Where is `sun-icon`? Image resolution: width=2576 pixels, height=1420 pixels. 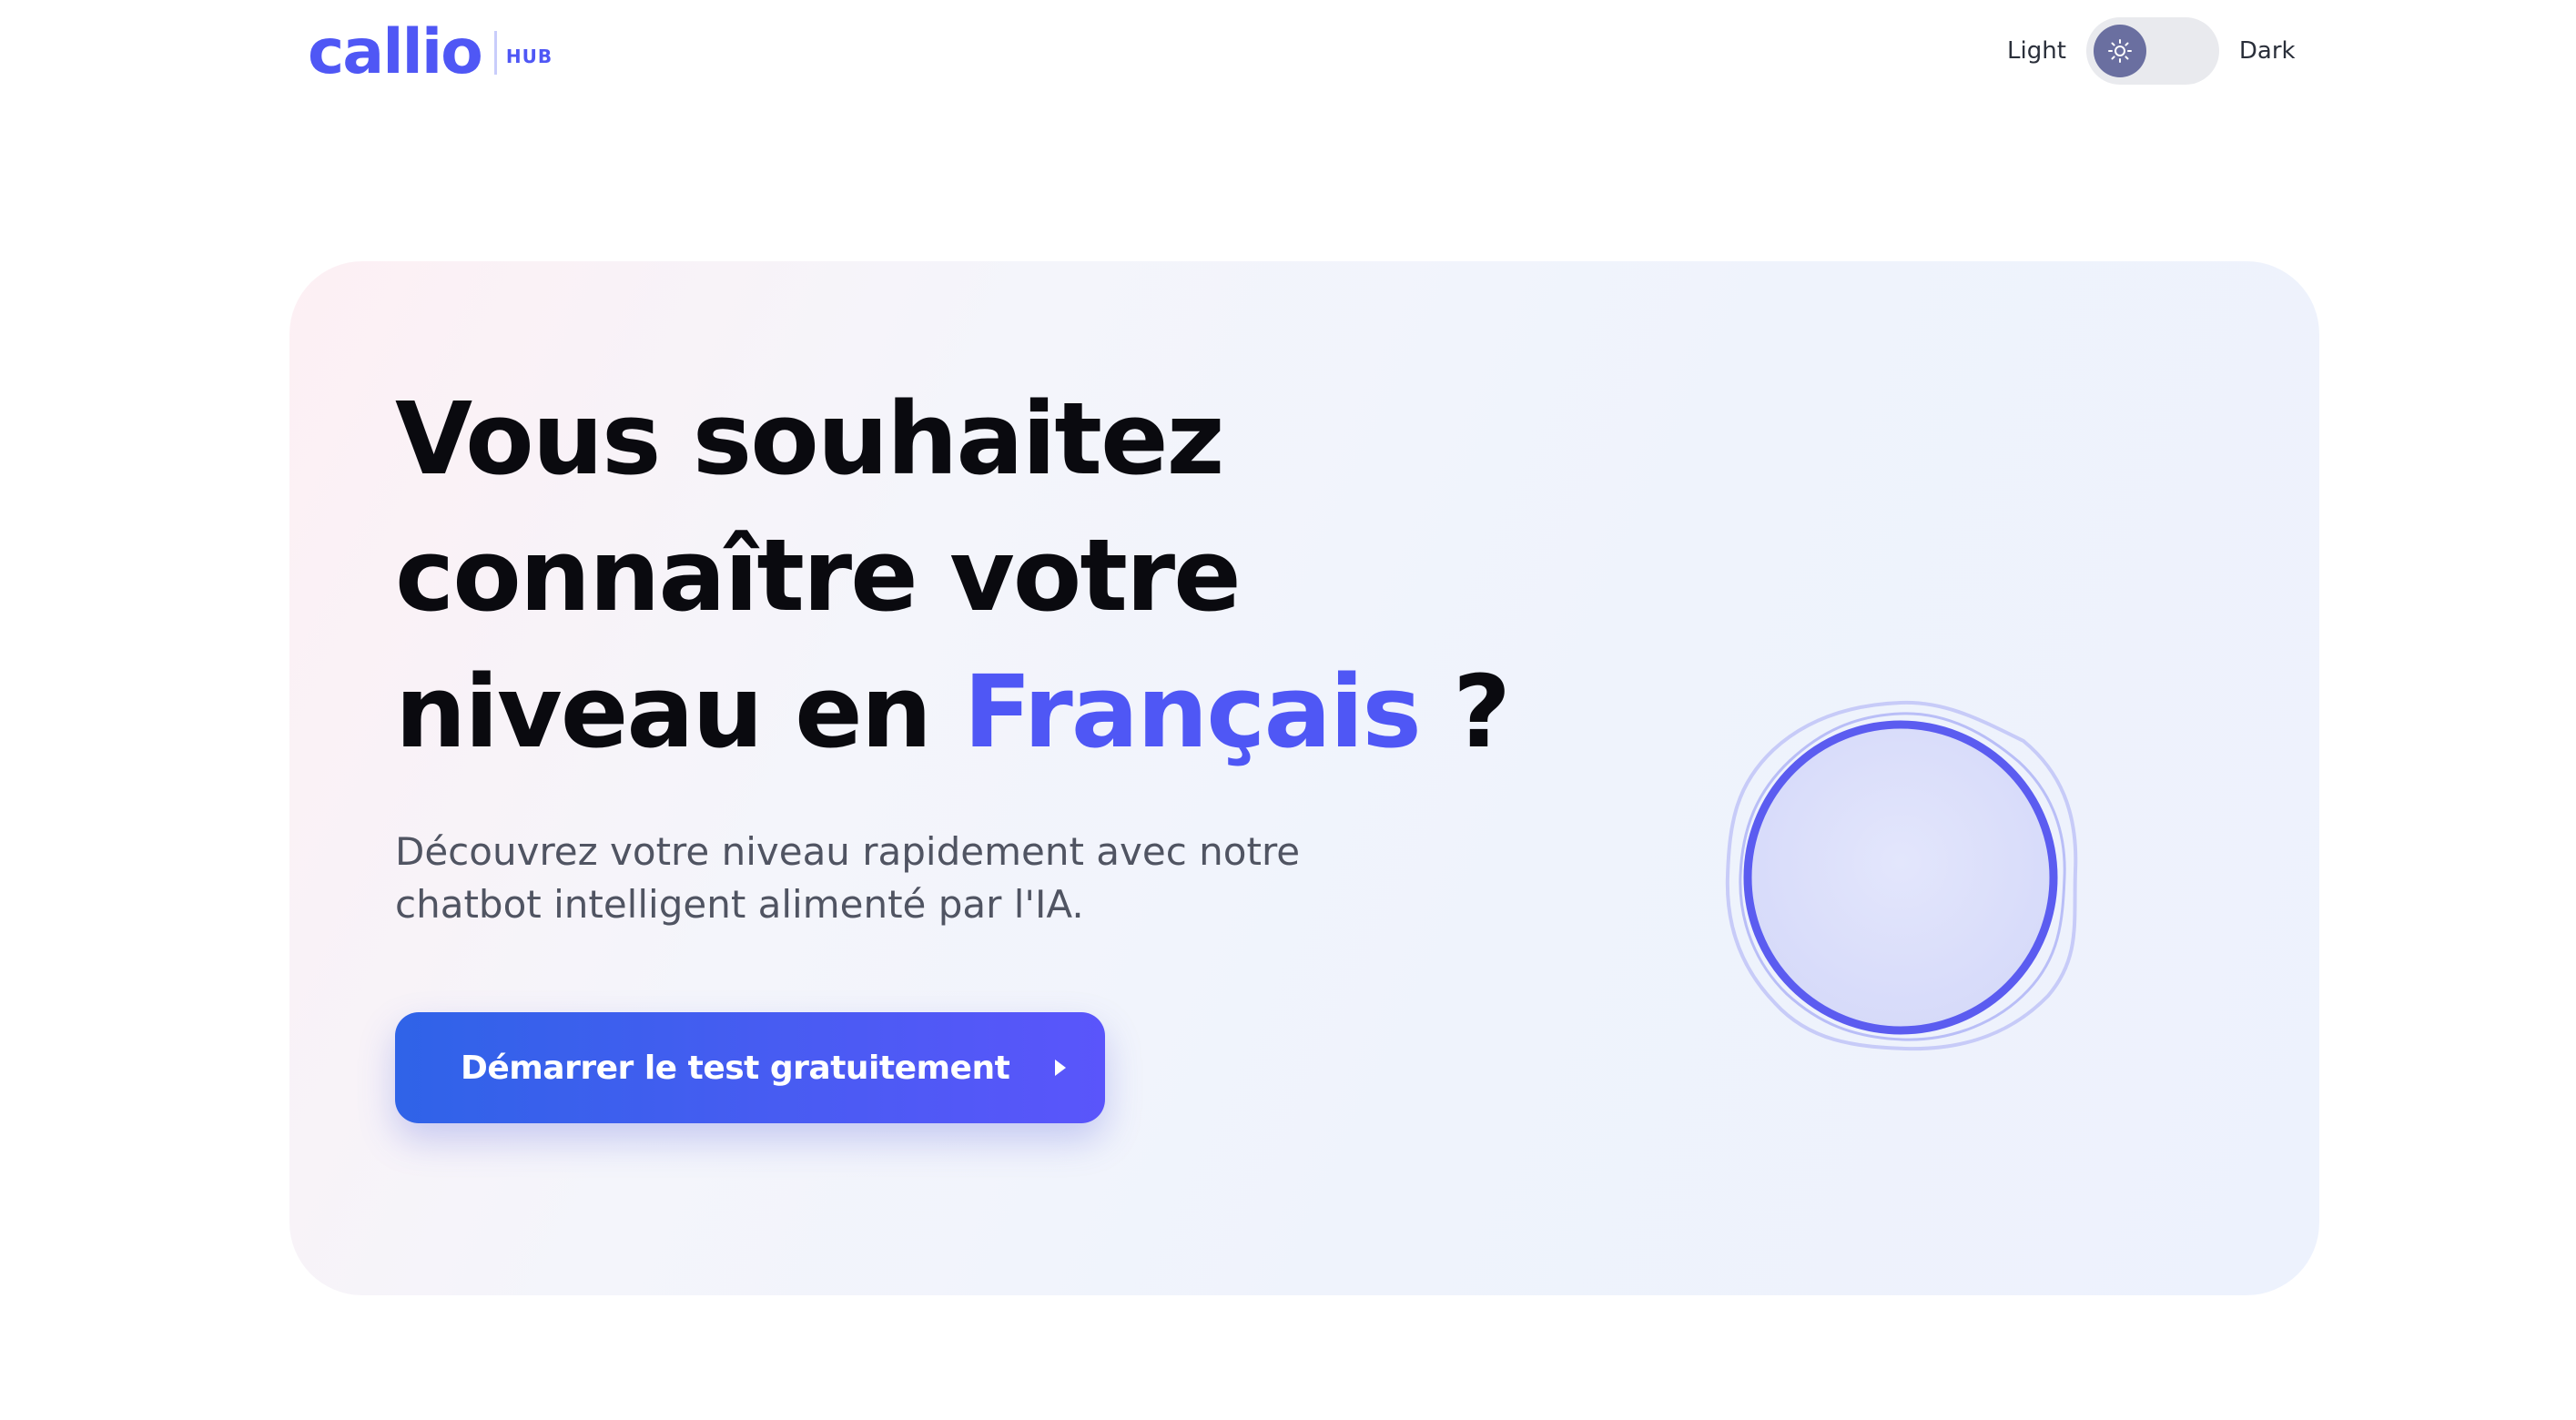 sun-icon is located at coordinates (2119, 51).